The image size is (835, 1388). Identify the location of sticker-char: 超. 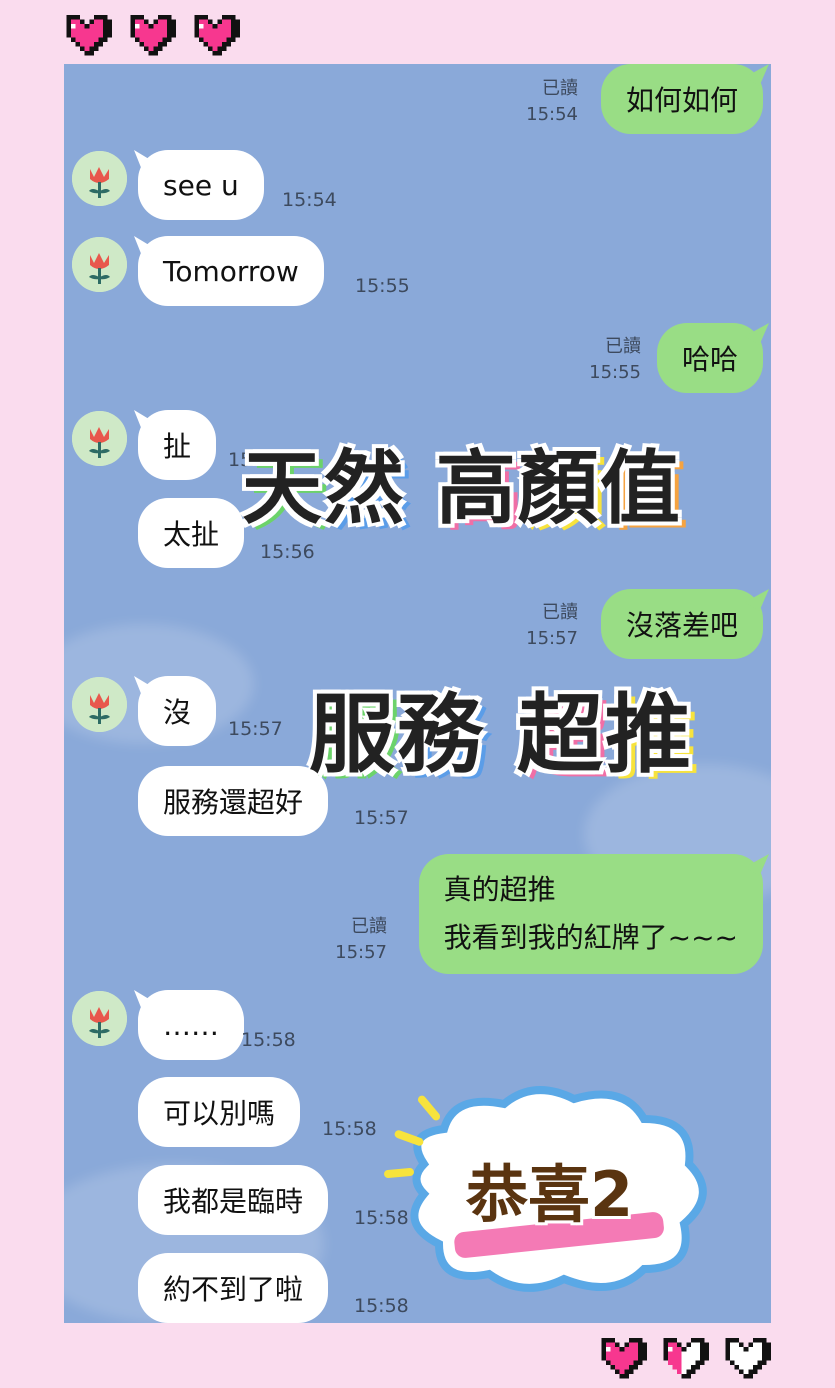
(560, 735).